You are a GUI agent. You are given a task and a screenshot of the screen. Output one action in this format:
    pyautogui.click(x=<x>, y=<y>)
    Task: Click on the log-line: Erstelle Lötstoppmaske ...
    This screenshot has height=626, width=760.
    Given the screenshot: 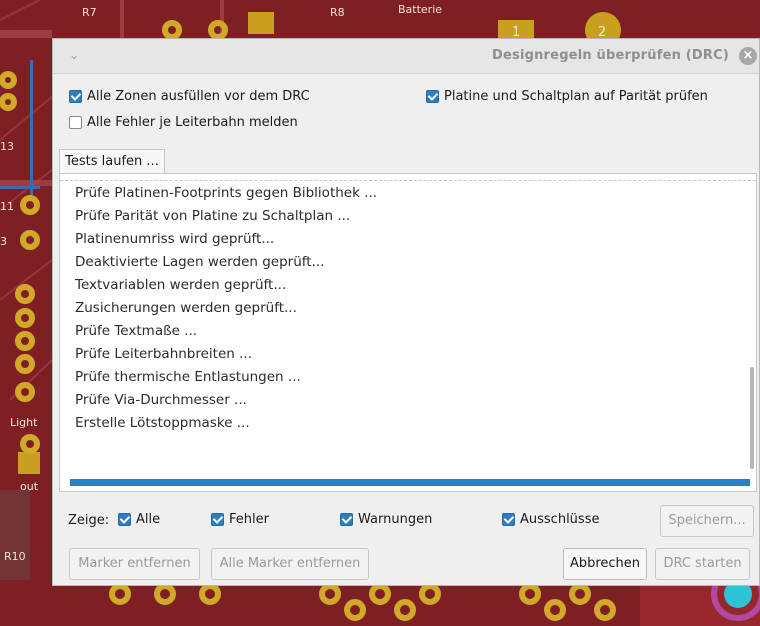 What is the action you would take?
    pyautogui.click(x=162, y=423)
    